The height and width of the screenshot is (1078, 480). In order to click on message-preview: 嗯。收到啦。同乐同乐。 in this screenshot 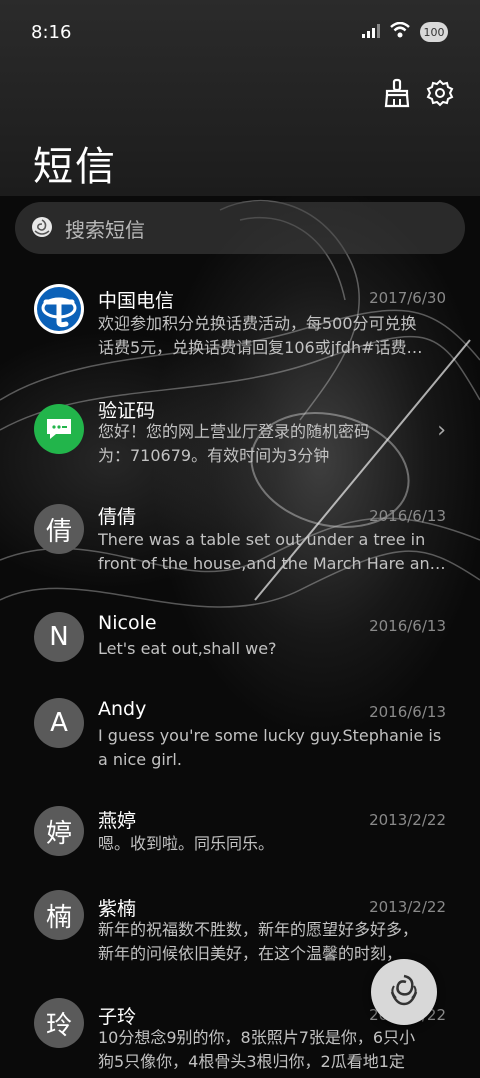, I will do `click(186, 843)`.